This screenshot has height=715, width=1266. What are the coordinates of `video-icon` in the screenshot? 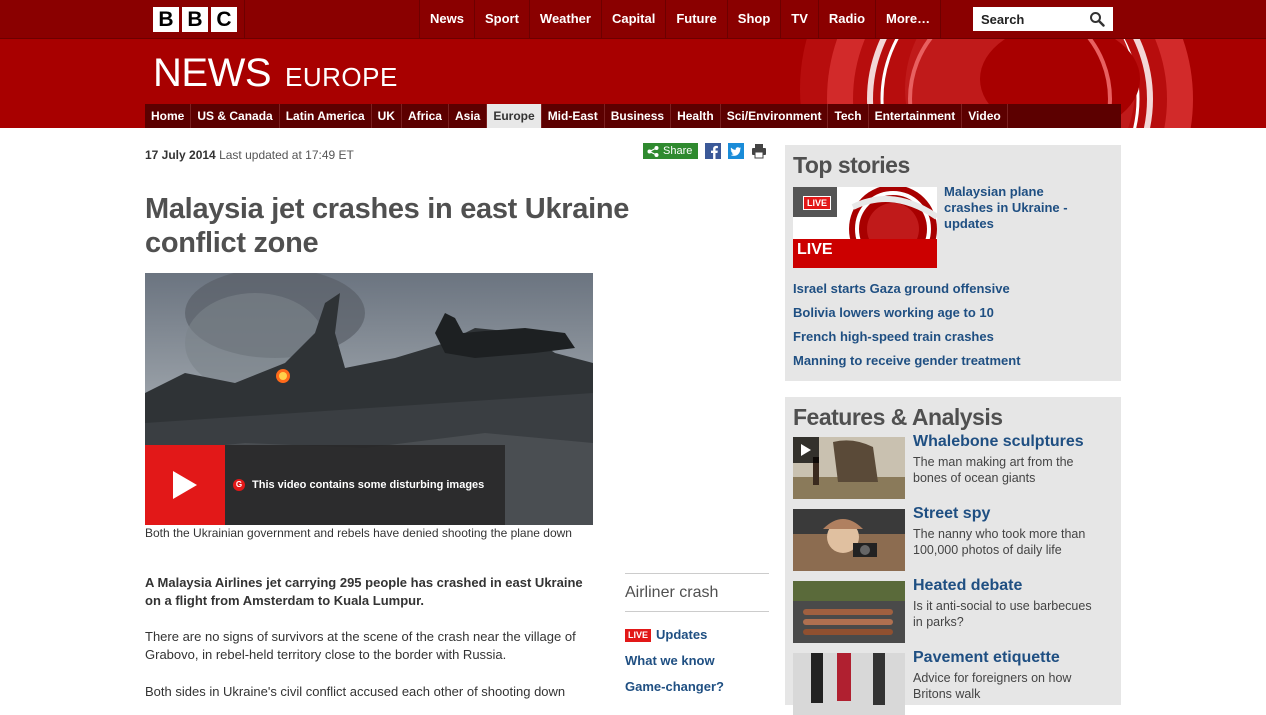 It's located at (806, 450).